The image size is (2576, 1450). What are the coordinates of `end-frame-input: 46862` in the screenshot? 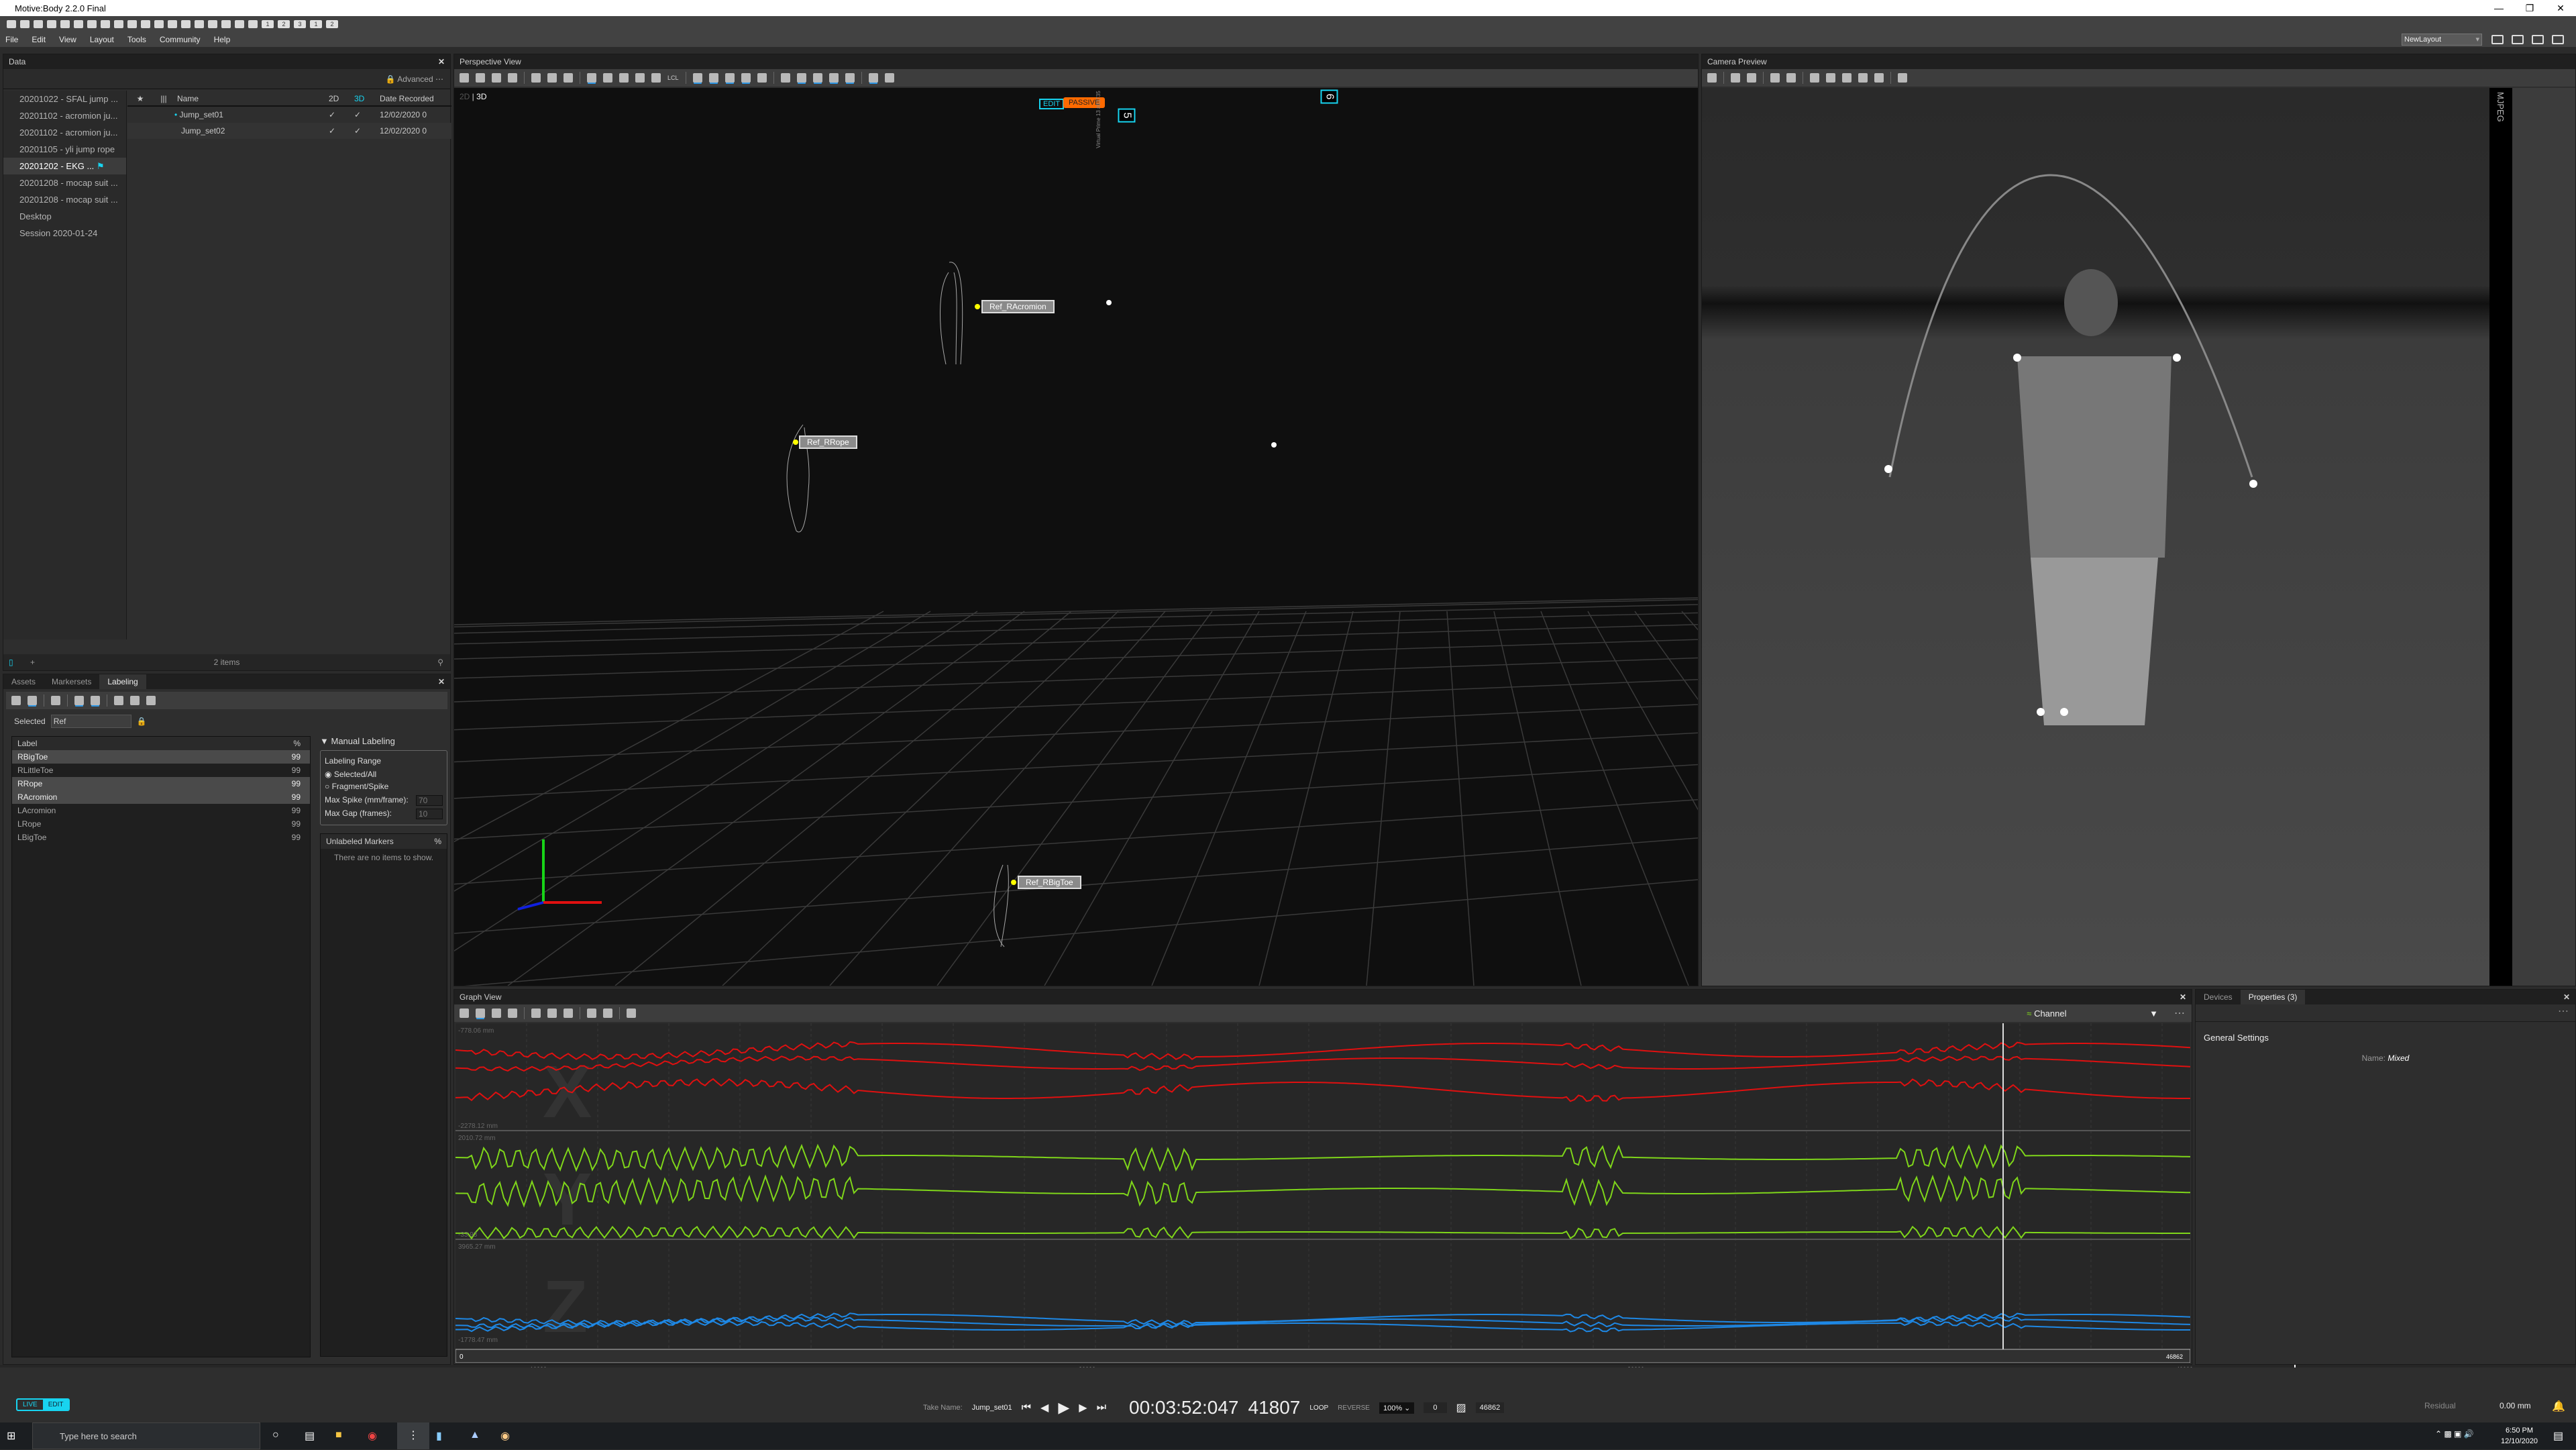 It's located at (1490, 1407).